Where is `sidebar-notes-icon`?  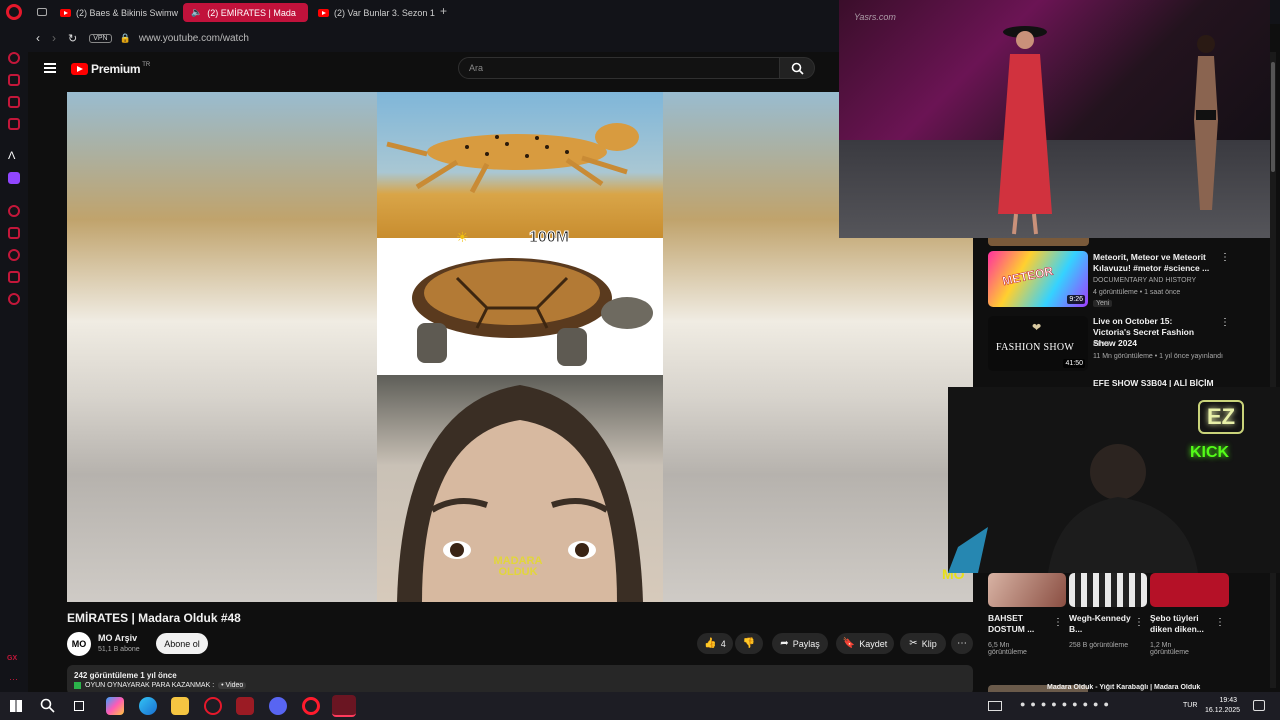
sidebar-notes-icon is located at coordinates (14, 233).